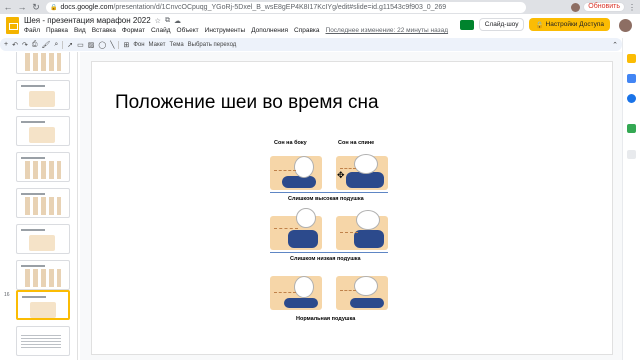  What do you see at coordinates (466, 24) in the screenshot?
I see `meet-icon` at bounding box center [466, 24].